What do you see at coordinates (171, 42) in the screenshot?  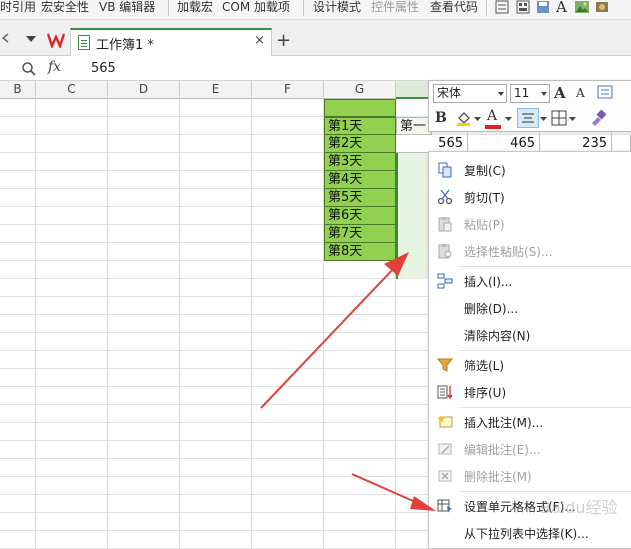 I see `tab-workbook1: 工作簿1 * ×` at bounding box center [171, 42].